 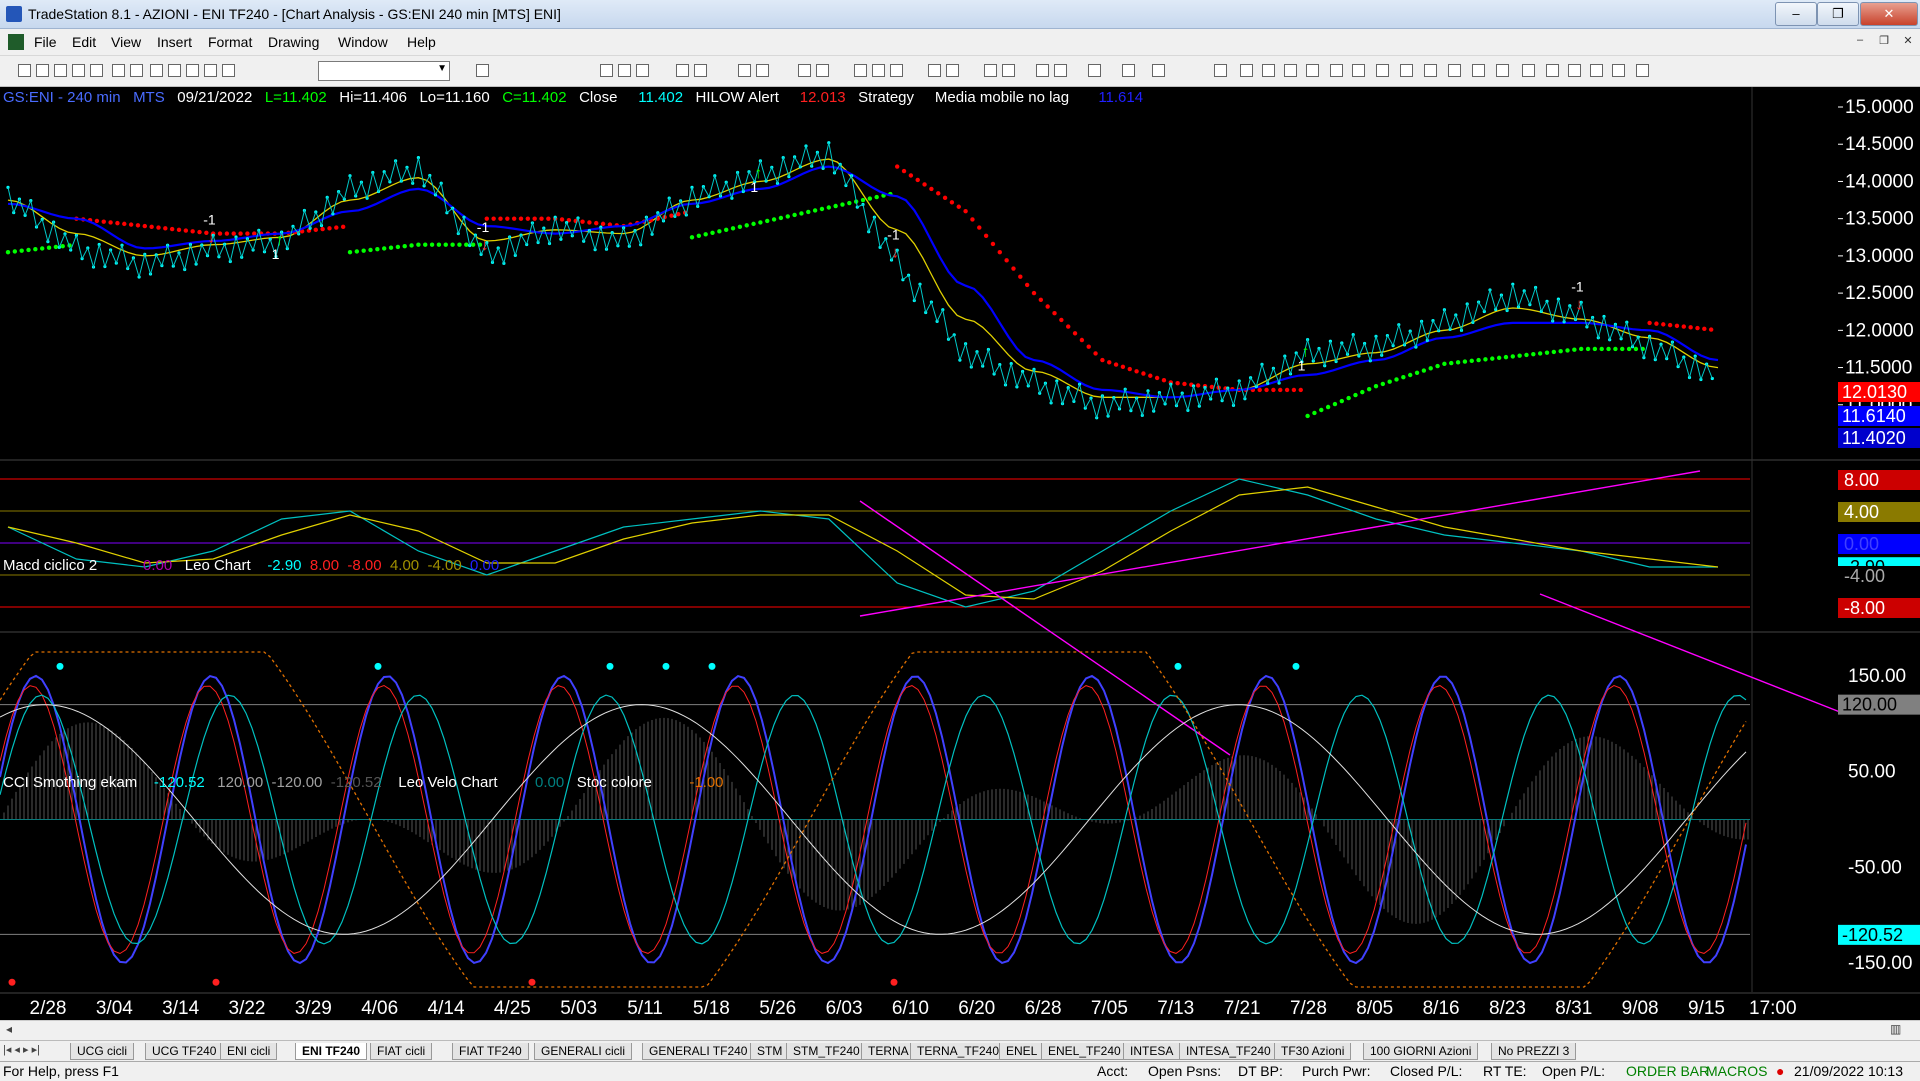 I want to click on lock-icon, so click(x=192, y=70).